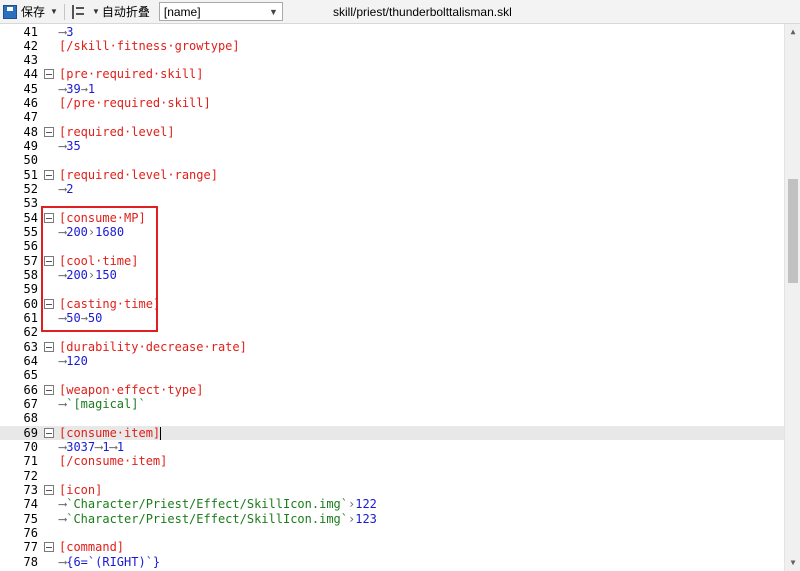 This screenshot has width=800, height=571. I want to click on code-line: 46 [/pre·required·skill], so click(392, 103).